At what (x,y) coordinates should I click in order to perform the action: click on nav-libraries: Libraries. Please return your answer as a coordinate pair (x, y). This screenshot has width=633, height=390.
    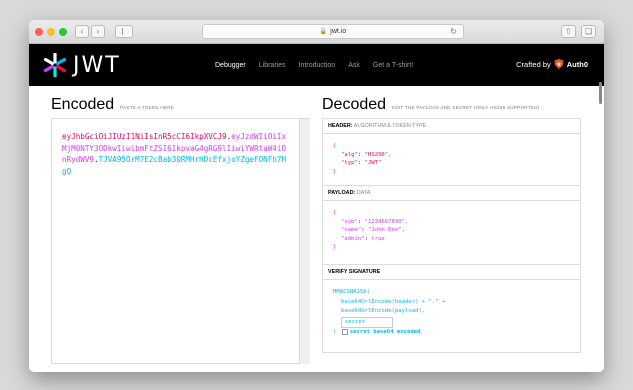
    Looking at the image, I should click on (272, 65).